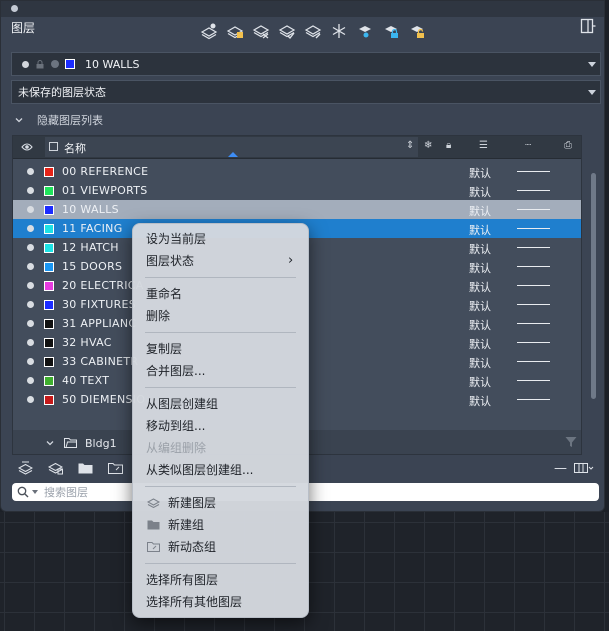  Describe the element at coordinates (428, 145) in the screenshot. I see `freeze-column-icon: ❄` at that location.